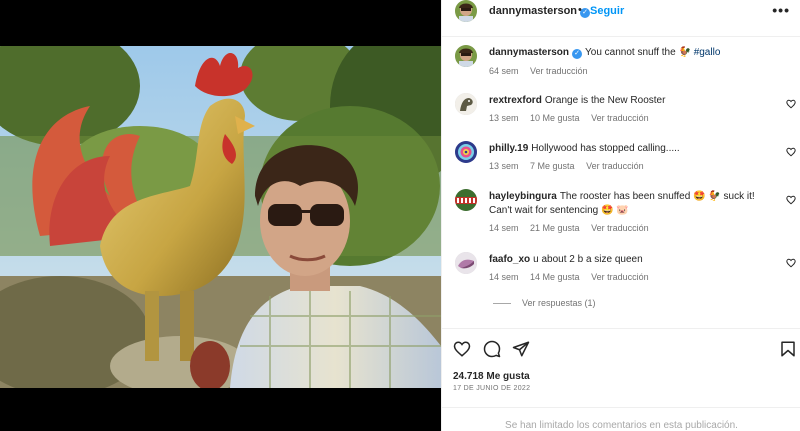  What do you see at coordinates (788, 349) in the screenshot?
I see `bookmark-icon` at bounding box center [788, 349].